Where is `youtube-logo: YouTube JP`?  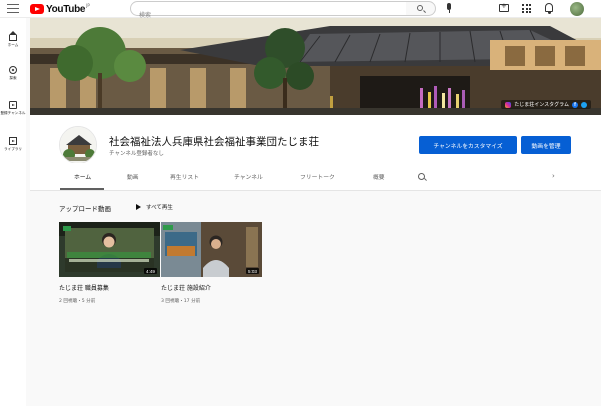
youtube-logo: YouTube JP is located at coordinates (60, 9).